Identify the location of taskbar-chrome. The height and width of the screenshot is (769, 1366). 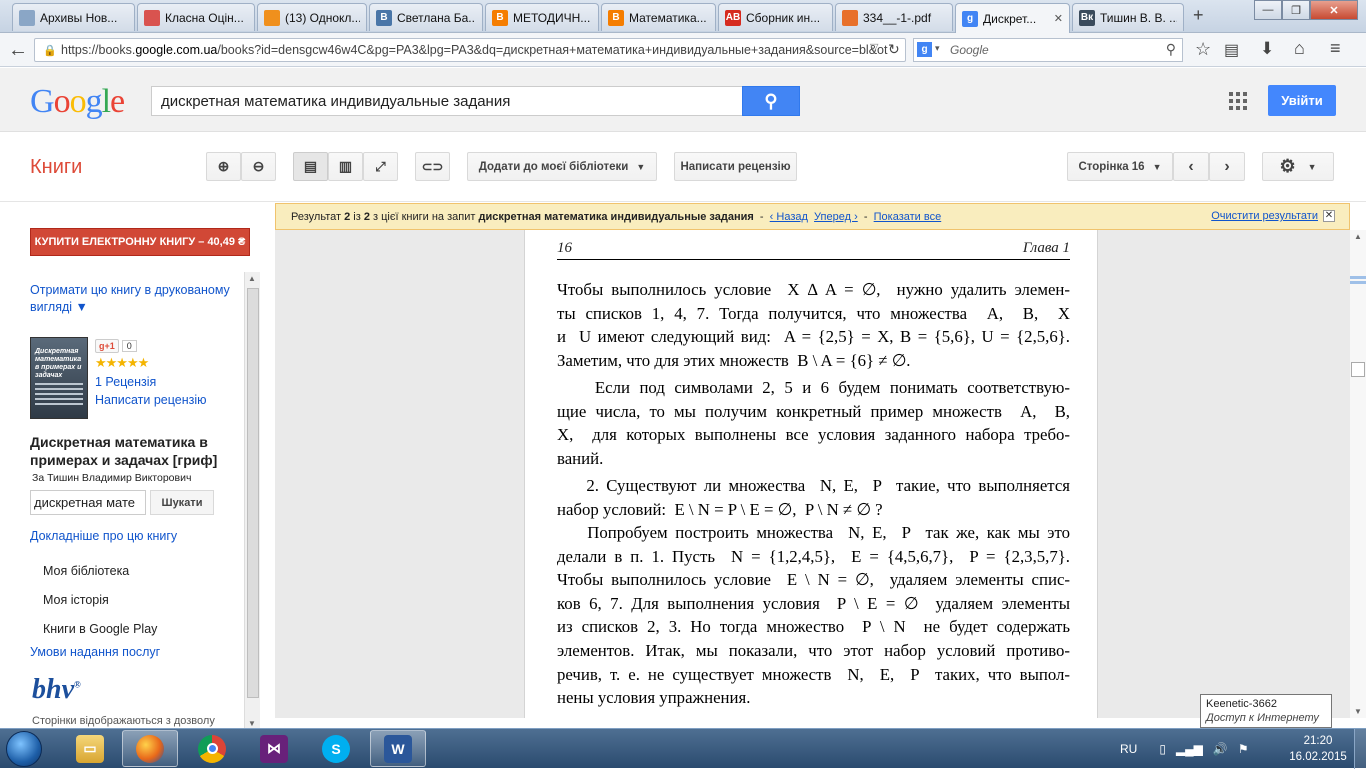
(212, 748).